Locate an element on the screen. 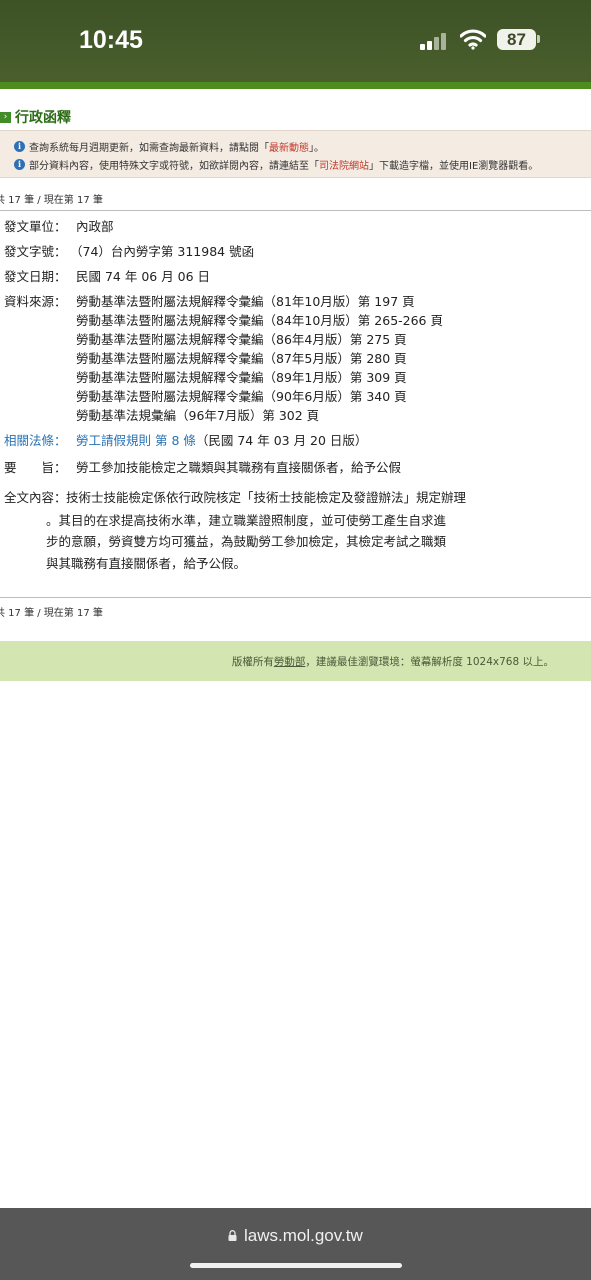 The height and width of the screenshot is (1280, 591). gist-value: 勞工參加技能檢定之職類與其職務有直接關係者，給予公假 is located at coordinates (239, 467).